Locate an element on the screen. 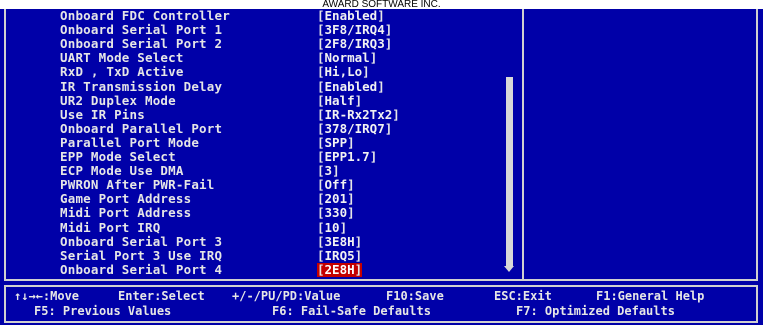  setting-value: [378/IRQ7] is located at coordinates (355, 128).